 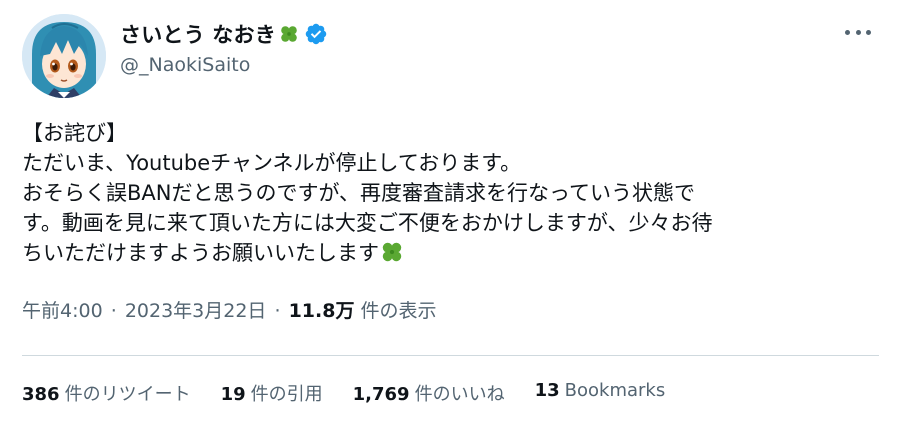 What do you see at coordinates (399, 311) in the screenshot?
I see `views-label: 件の表示` at bounding box center [399, 311].